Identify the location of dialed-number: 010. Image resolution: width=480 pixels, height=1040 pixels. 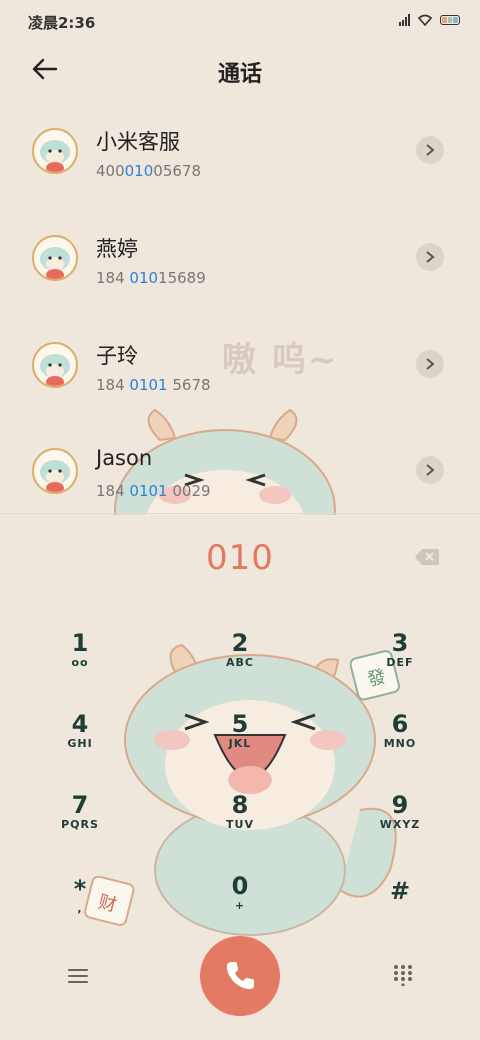
(240, 558).